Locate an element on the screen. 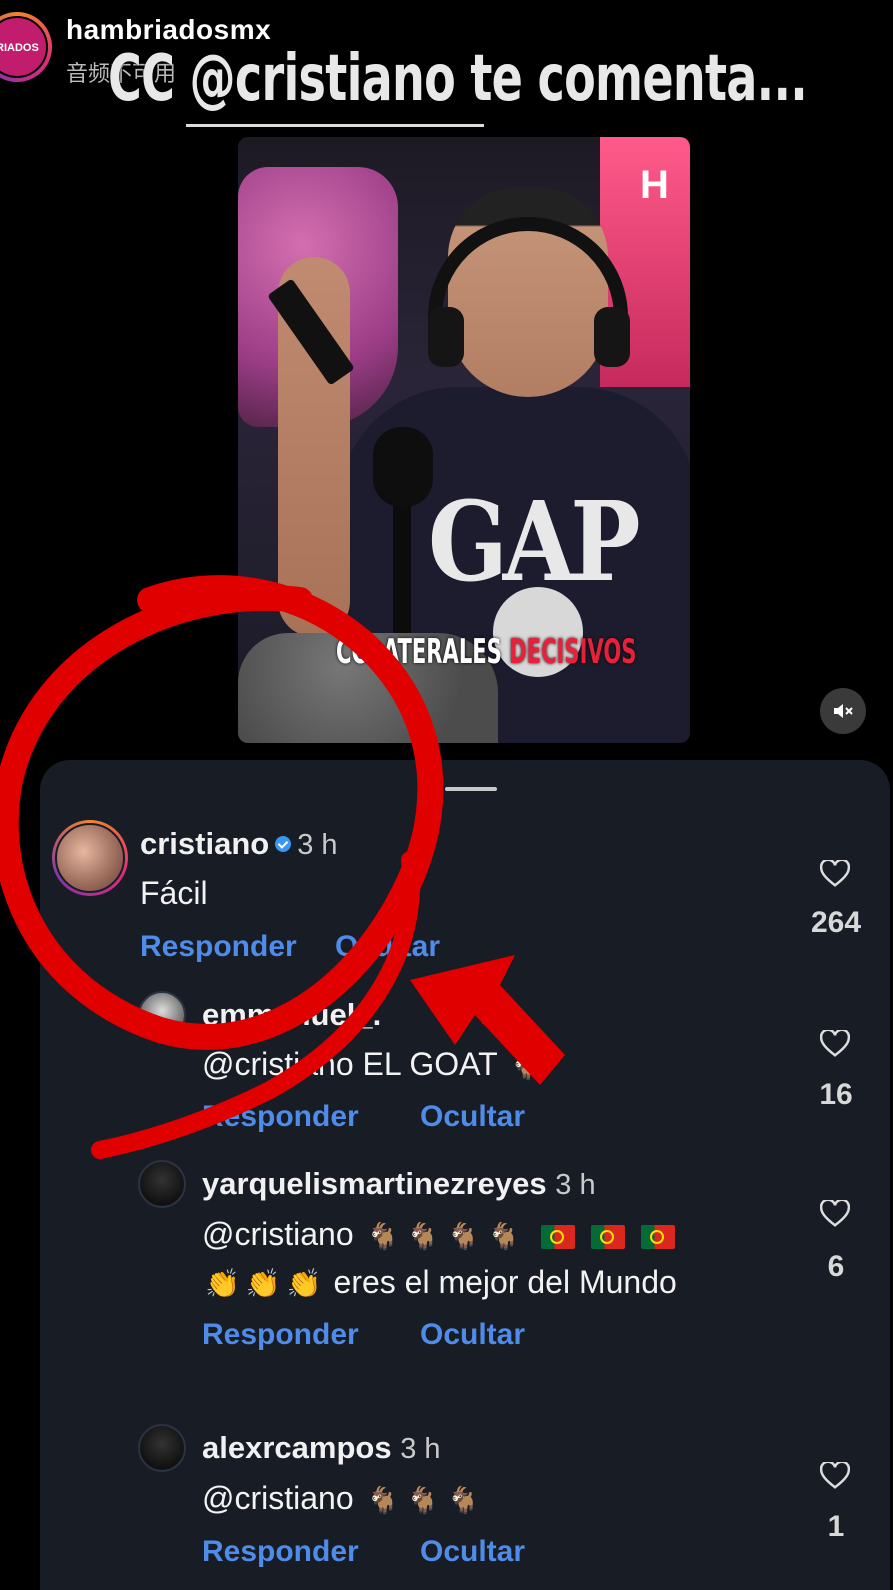 This screenshot has height=1590, width=893. like-count: 6 is located at coordinates (836, 1266).